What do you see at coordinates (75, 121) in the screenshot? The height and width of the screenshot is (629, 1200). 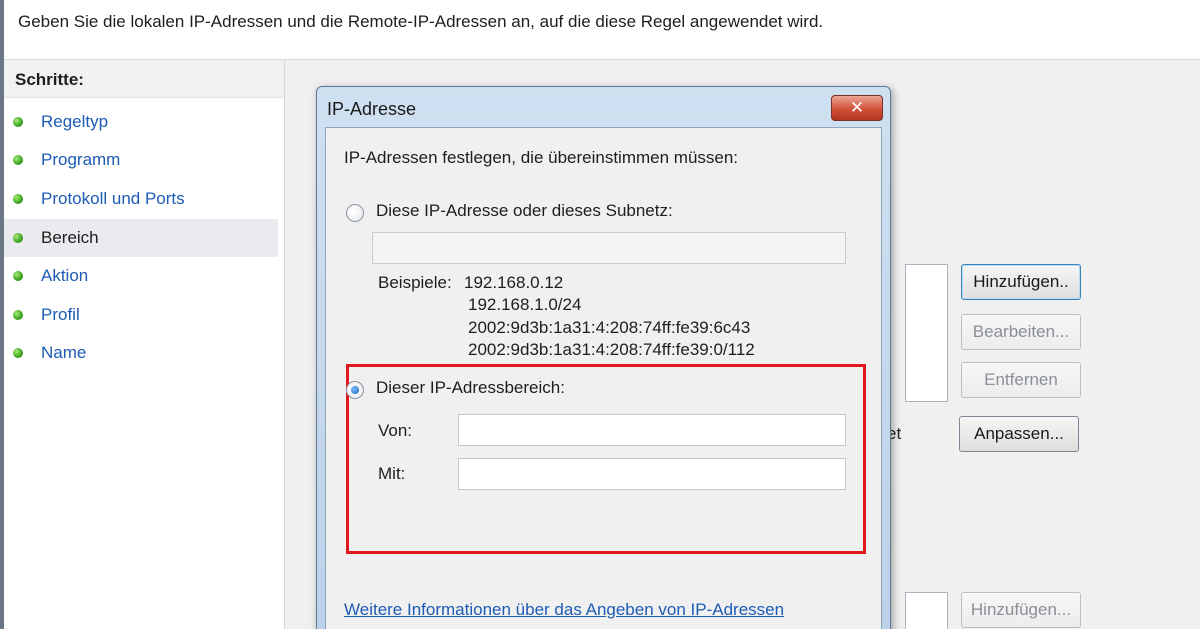 I see `sidebar-item-label: Regeltyp` at bounding box center [75, 121].